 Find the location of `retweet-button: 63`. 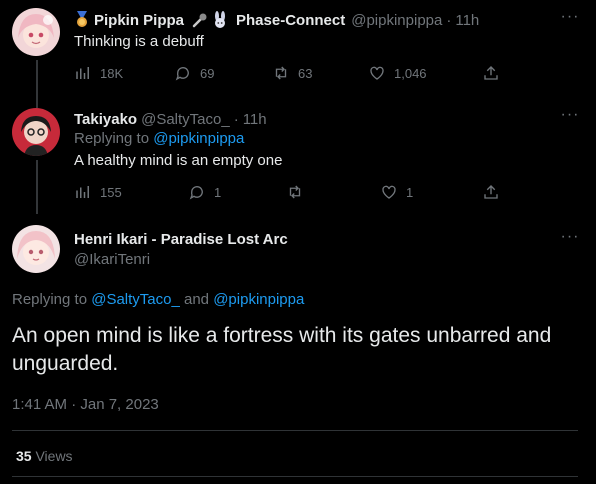

retweet-button: 63 is located at coordinates (292, 73).